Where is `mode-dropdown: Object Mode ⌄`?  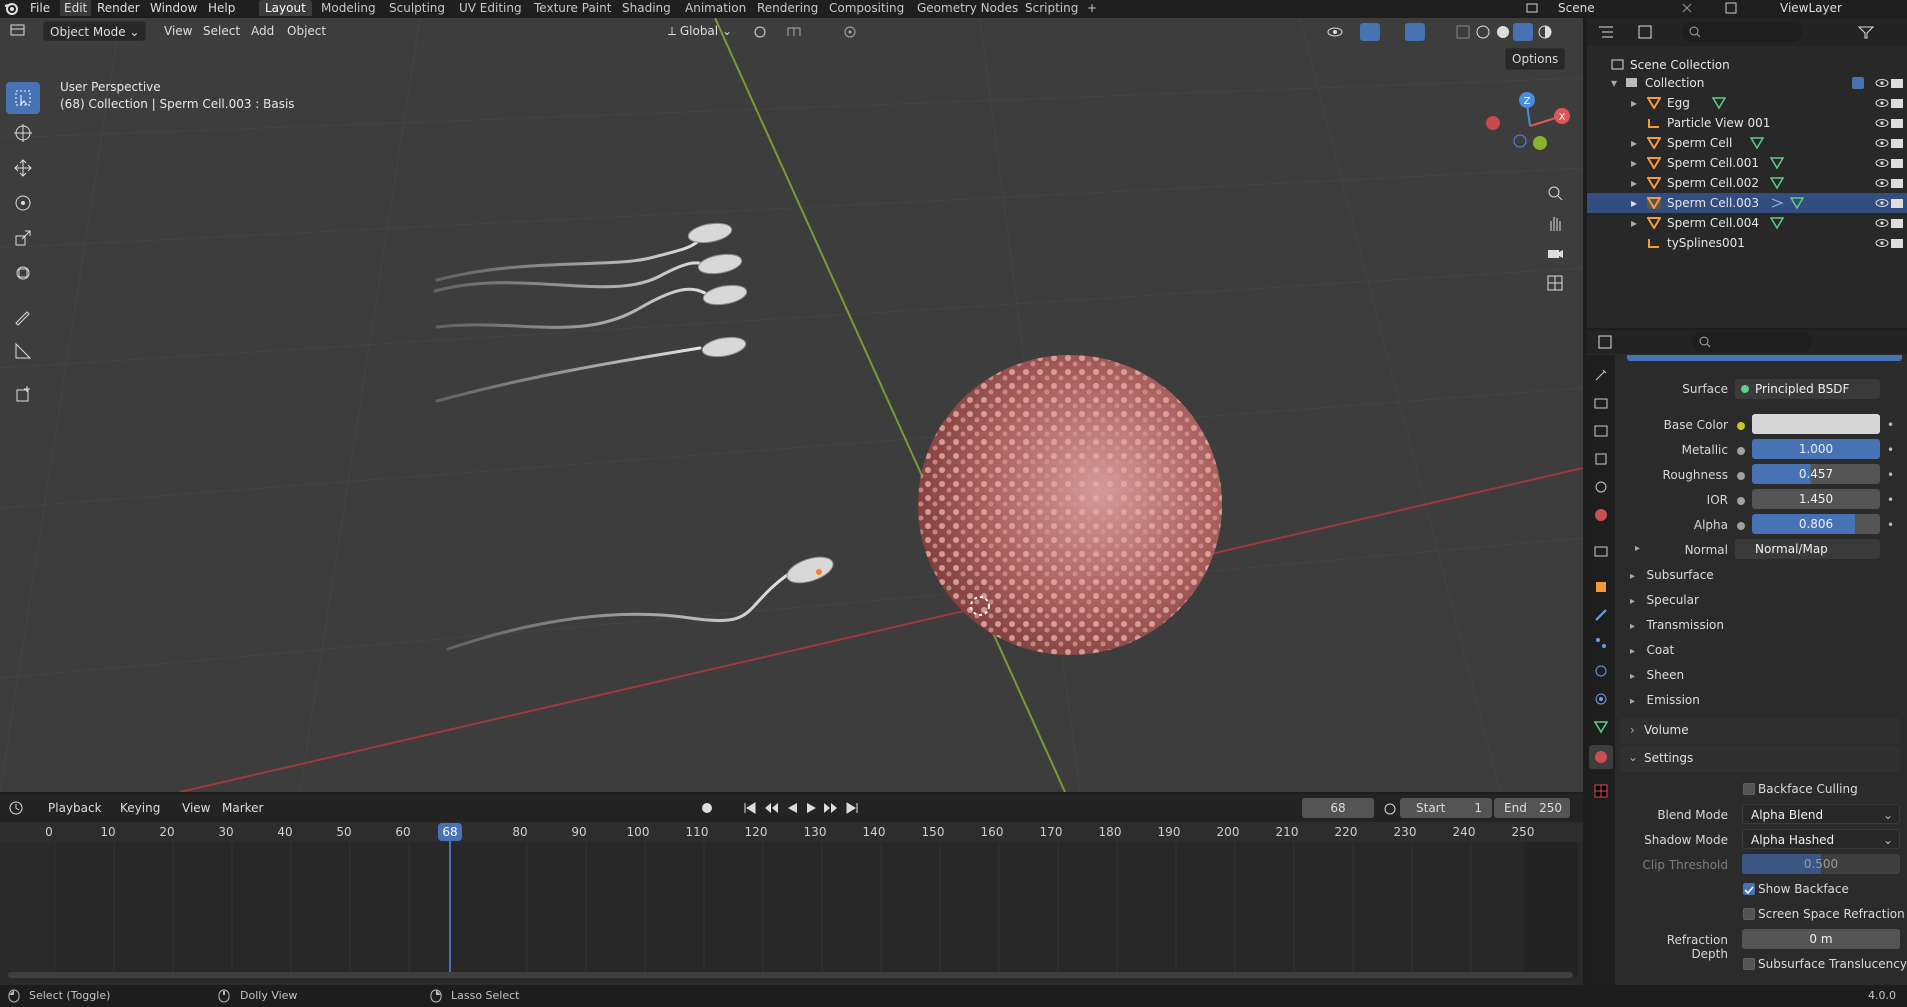
mode-dropdown: Object Mode ⌄ is located at coordinates (95, 31).